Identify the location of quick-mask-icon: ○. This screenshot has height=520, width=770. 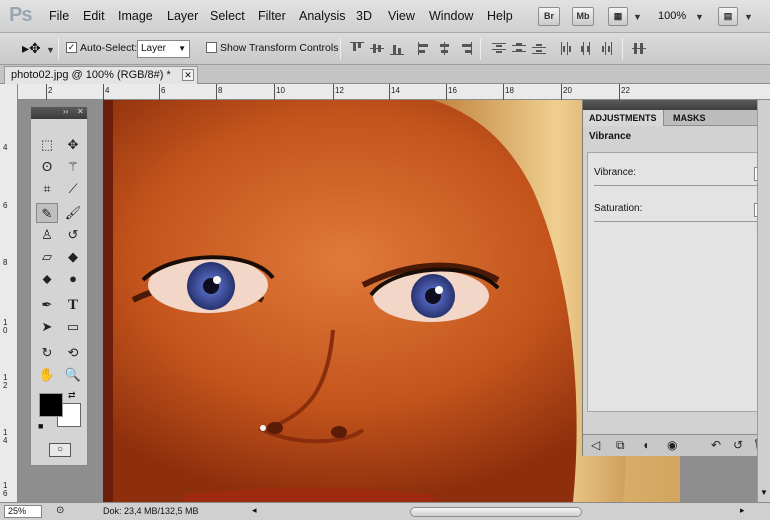
(60, 450).